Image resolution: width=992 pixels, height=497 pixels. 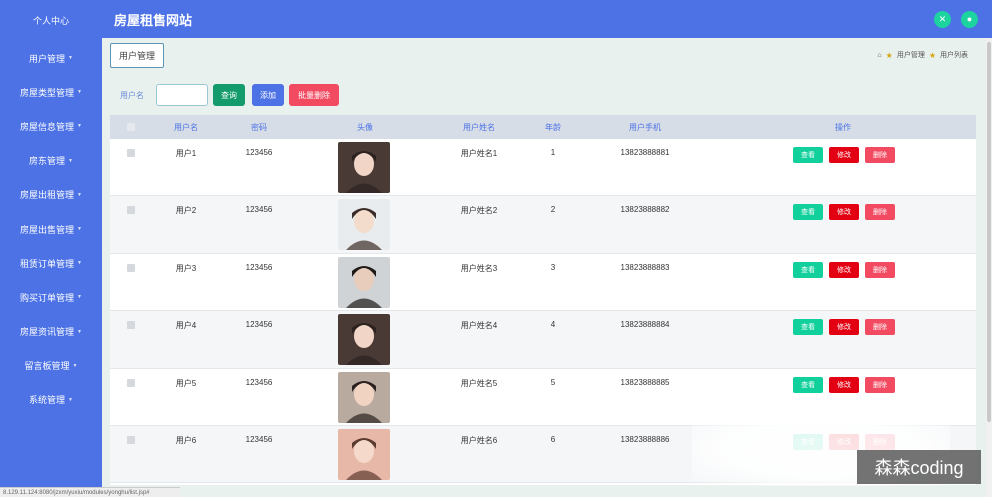 I want to click on sidebar-item-rental-order-management: 租赁订单管理 ▼, so click(x=51, y=263).